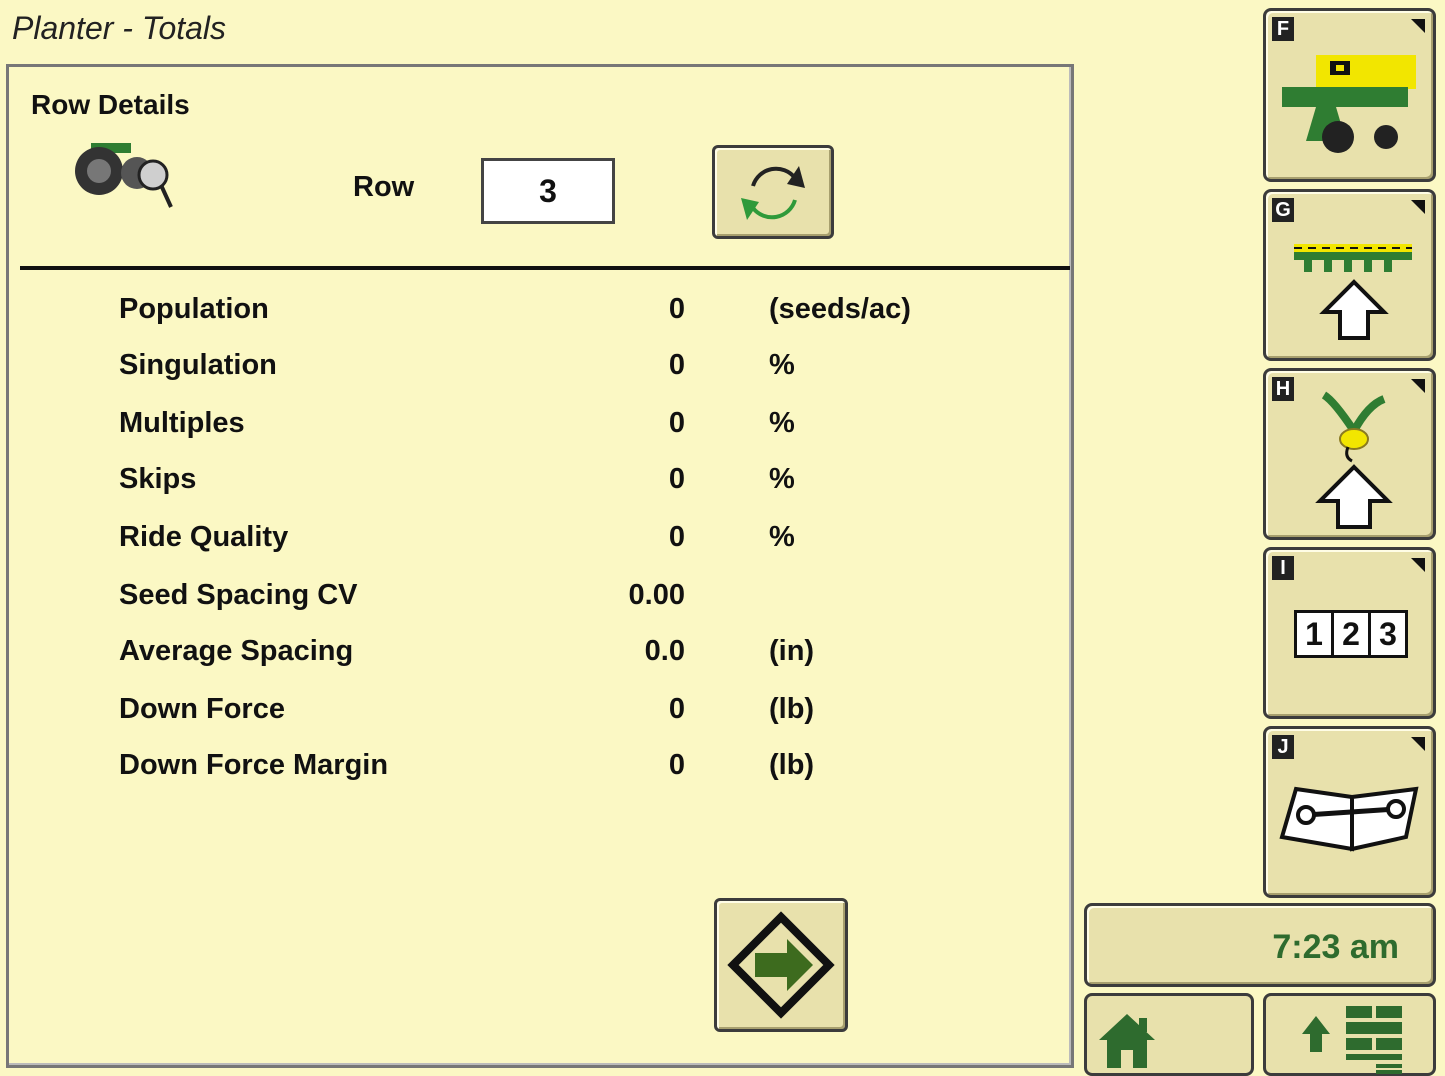 The image size is (1445, 1076). I want to click on metric-label: Ride Quality, so click(204, 537).